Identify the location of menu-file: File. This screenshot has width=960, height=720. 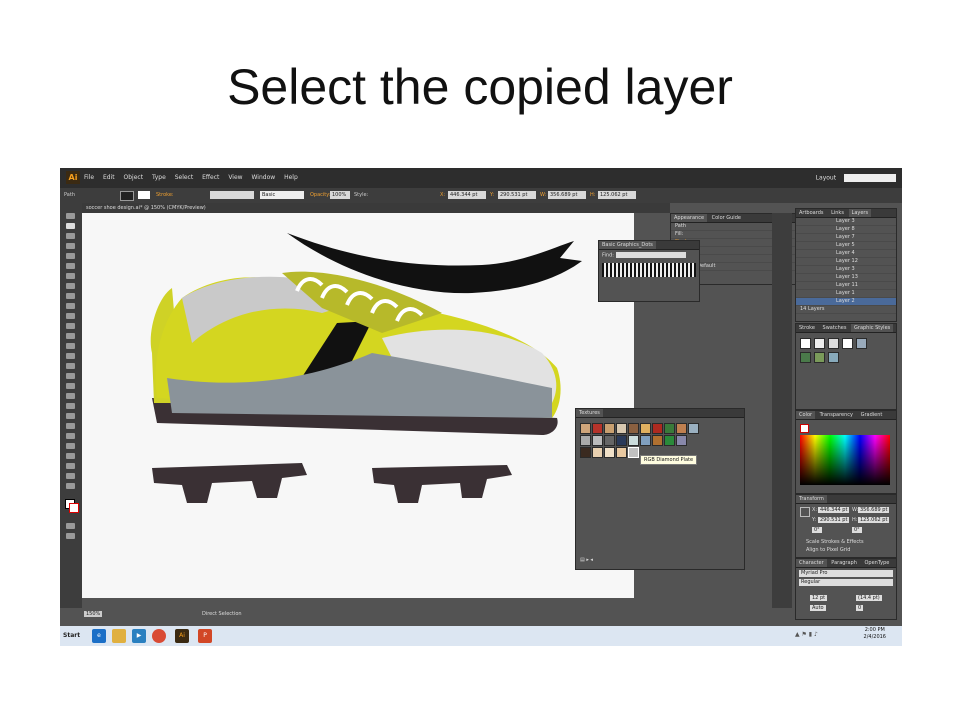
(89, 177).